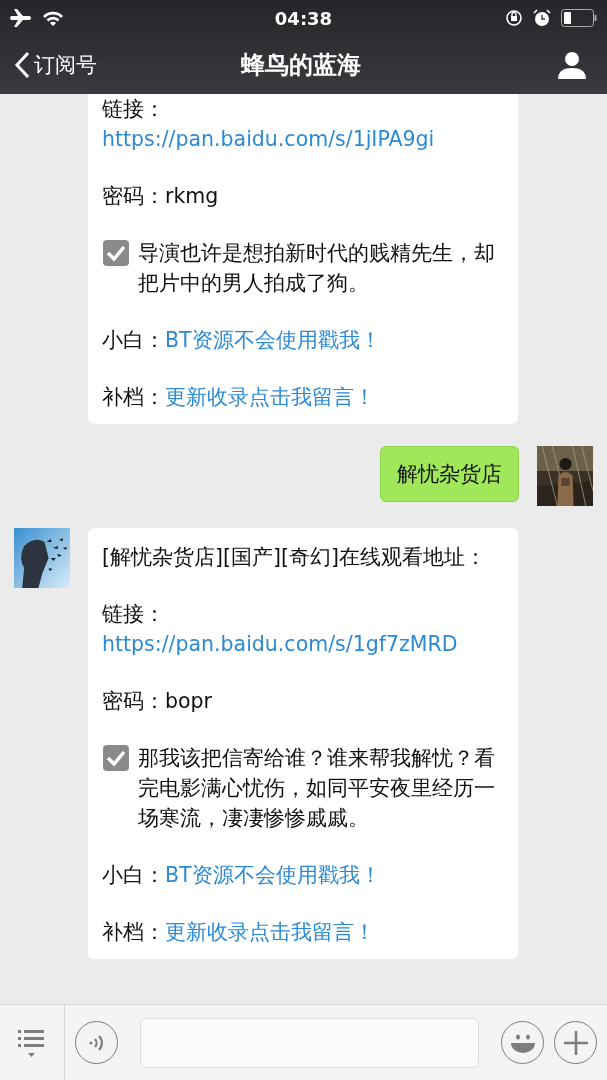 The height and width of the screenshot is (1080, 607). Describe the element at coordinates (449, 474) in the screenshot. I see `message-text: 解忧杂货店` at that location.